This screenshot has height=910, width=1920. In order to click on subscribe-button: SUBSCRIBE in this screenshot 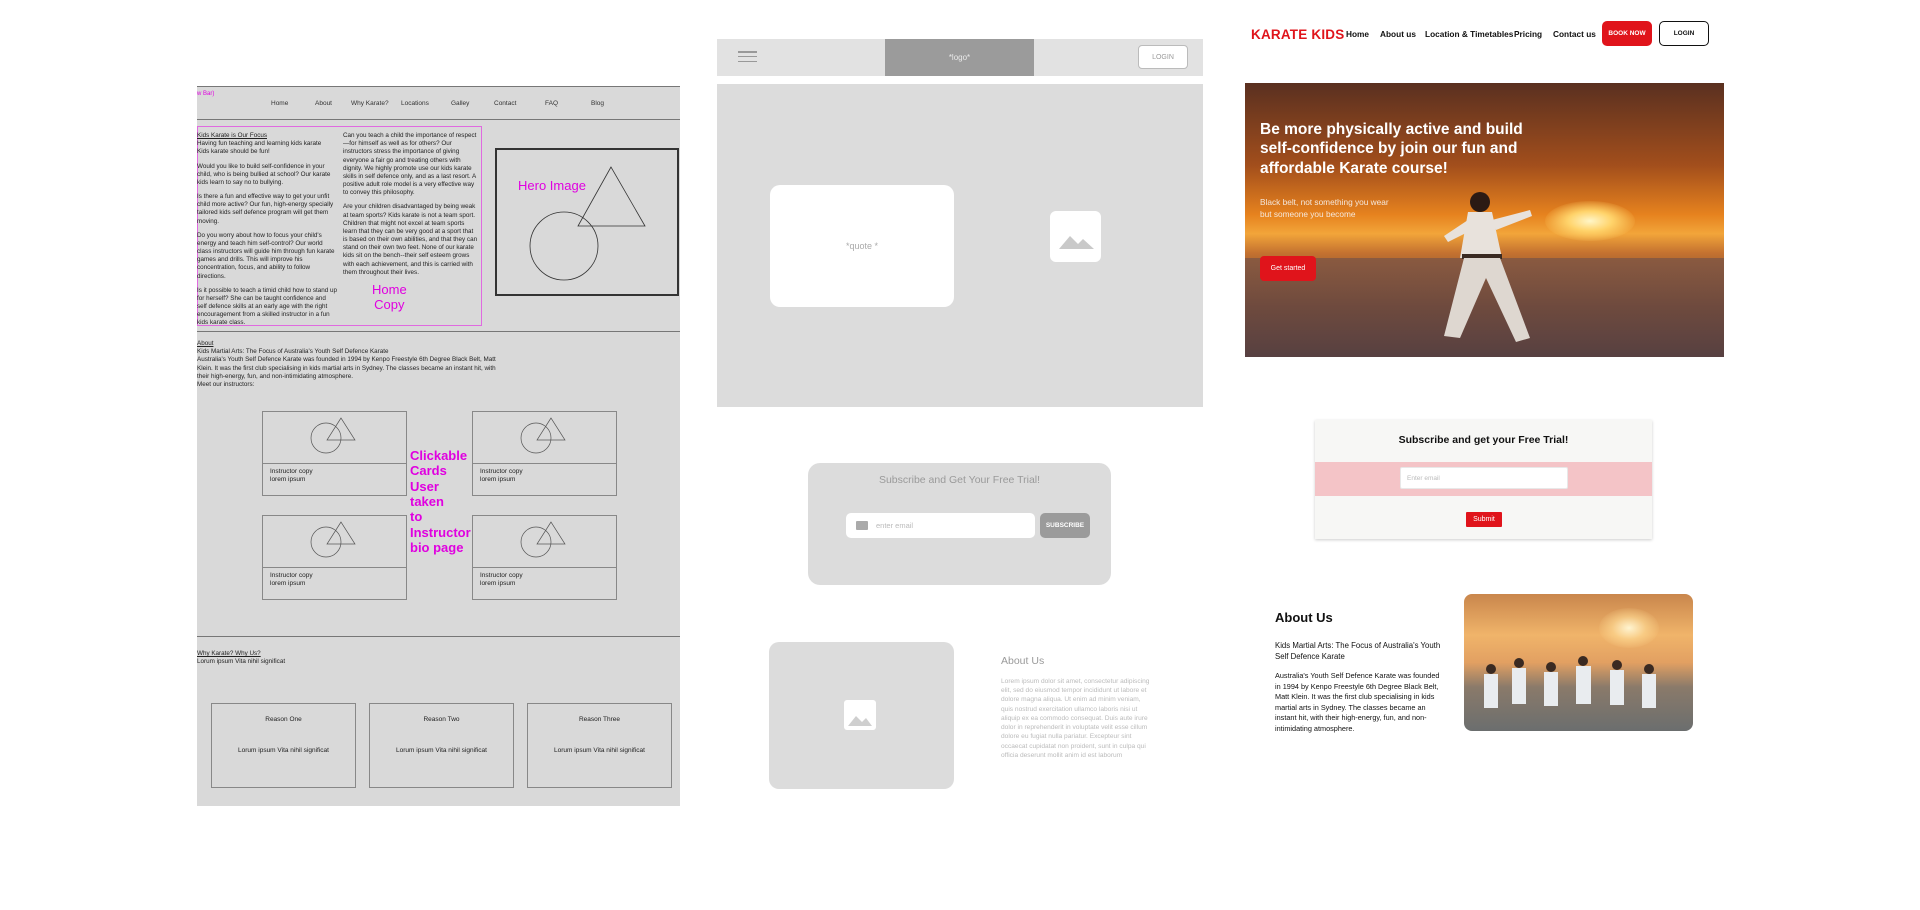, I will do `click(1065, 525)`.